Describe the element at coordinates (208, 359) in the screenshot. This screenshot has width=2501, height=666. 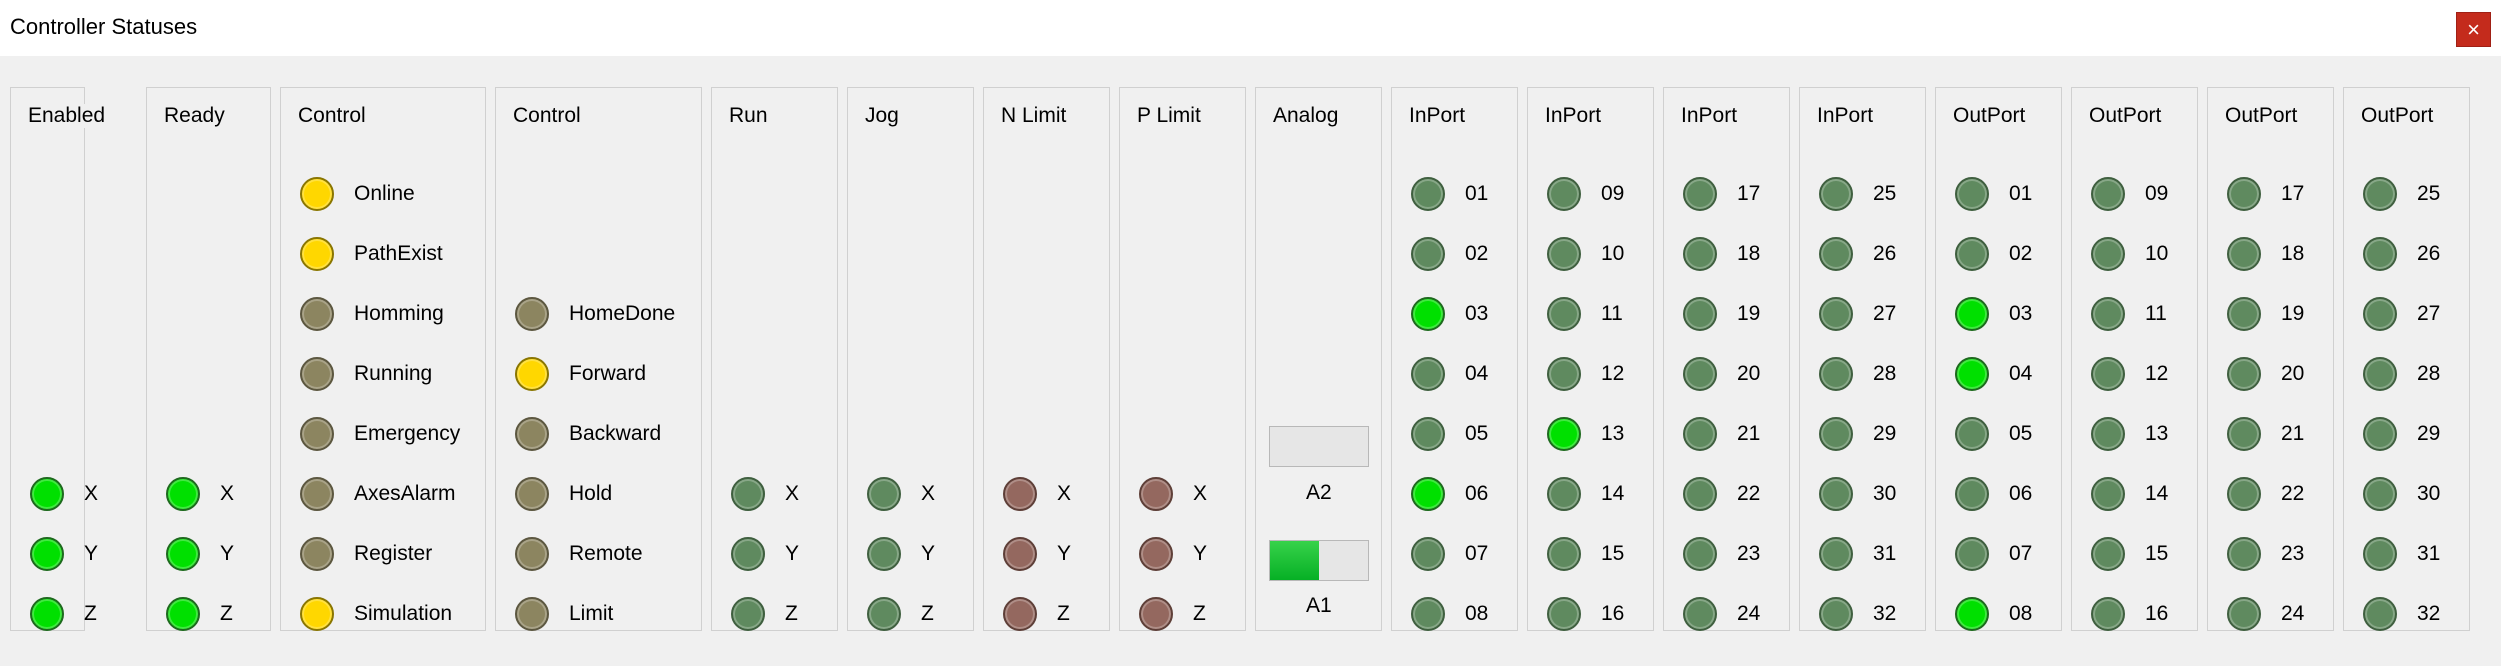
I see `group-ready: Ready X Y Z` at that location.